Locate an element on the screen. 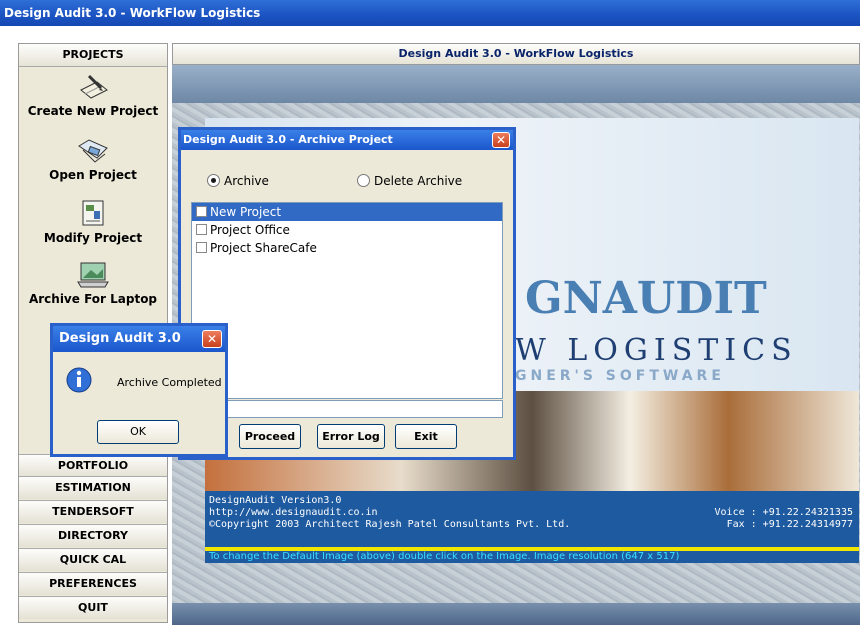 This screenshot has width=860, height=625. radio-selected-icon is located at coordinates (213, 180).